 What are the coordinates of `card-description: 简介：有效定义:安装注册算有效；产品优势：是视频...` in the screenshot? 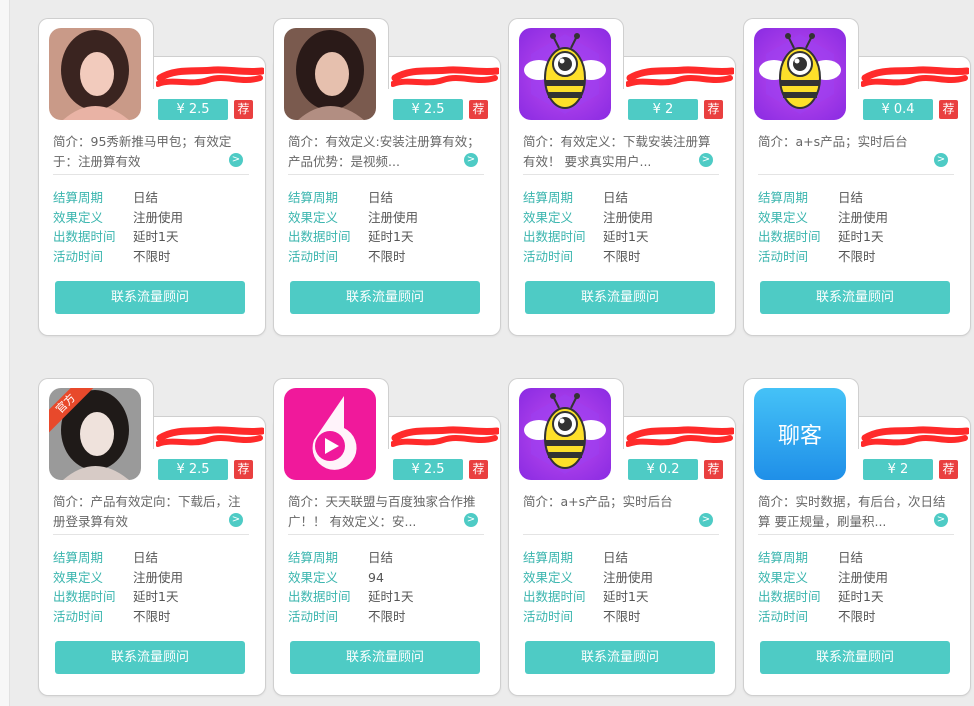 It's located at (384, 151).